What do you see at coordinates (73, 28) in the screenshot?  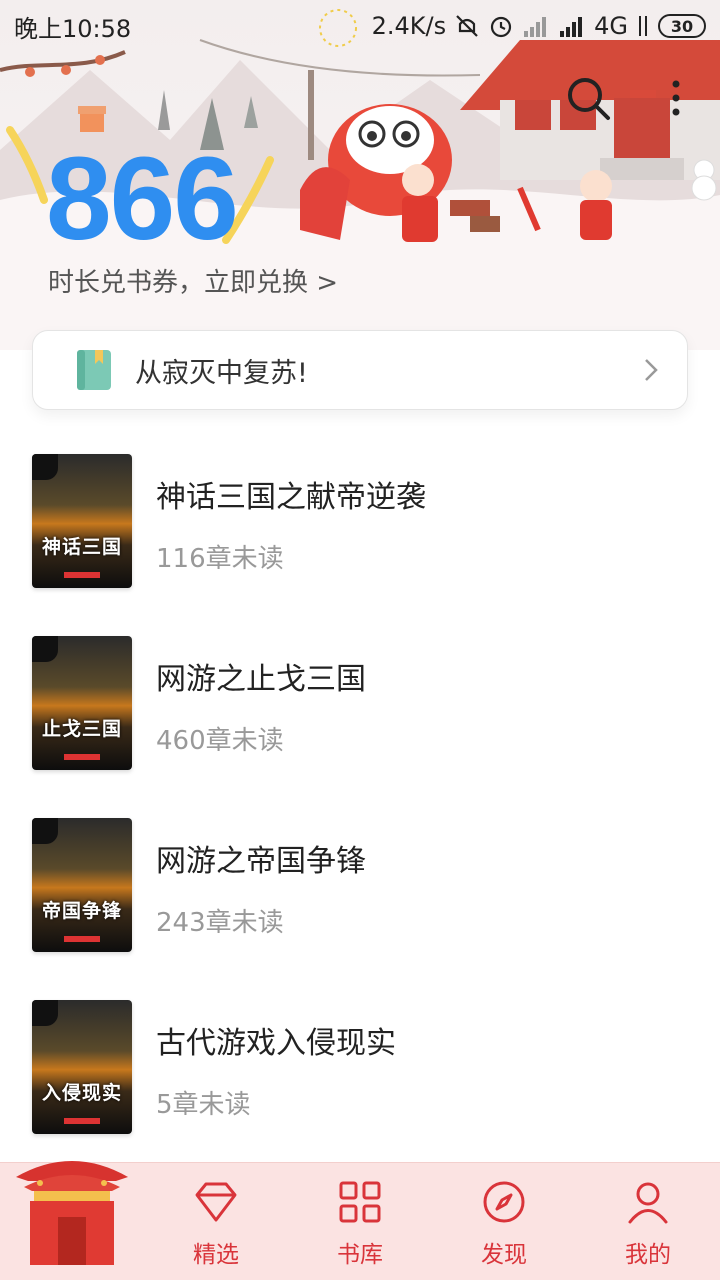 I see `status-time: 晚上10:58` at bounding box center [73, 28].